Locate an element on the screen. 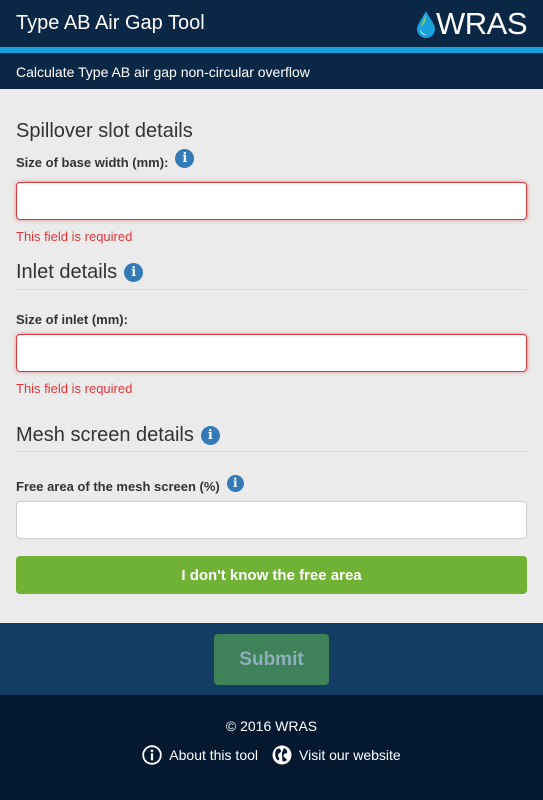 Image resolution: width=543 pixels, height=800 pixels. about-tool-label: About this tool is located at coordinates (214, 755).